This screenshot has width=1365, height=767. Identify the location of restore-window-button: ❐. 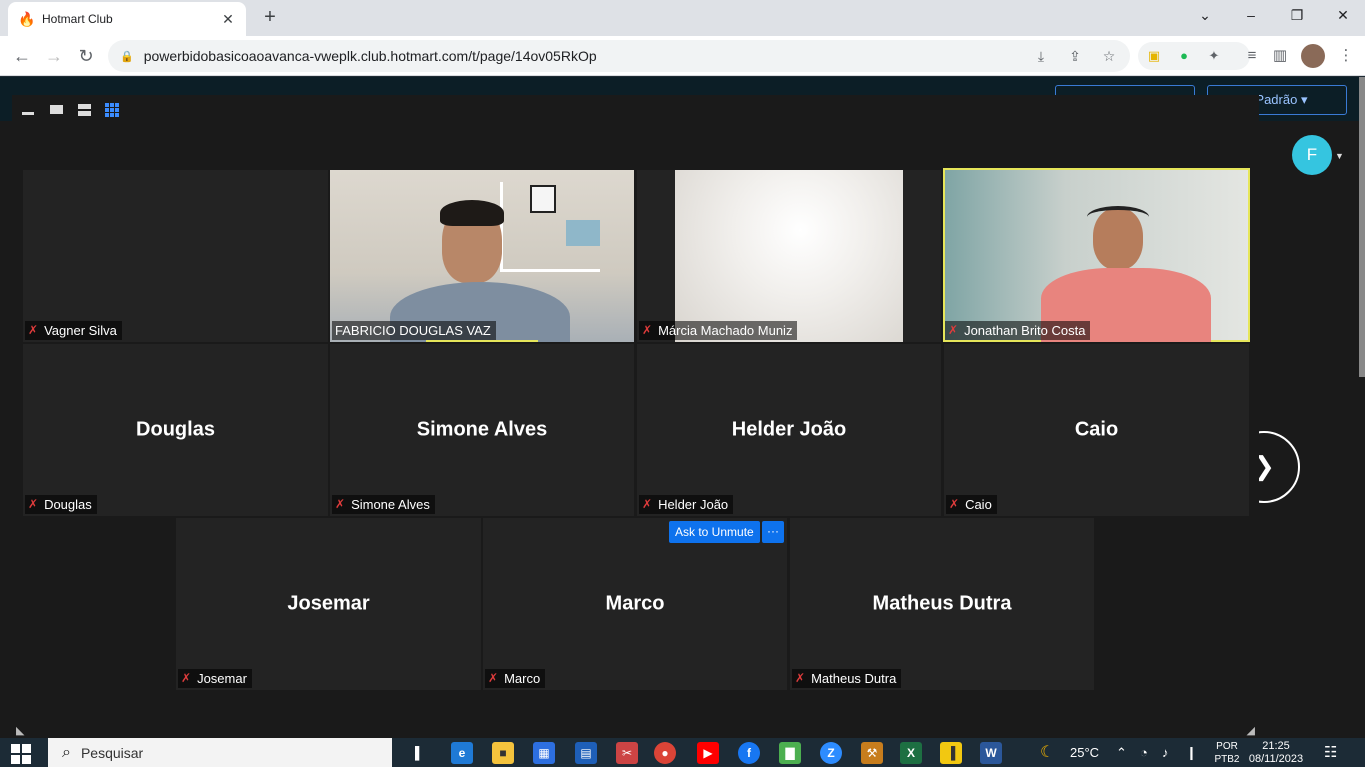
(1297, 16).